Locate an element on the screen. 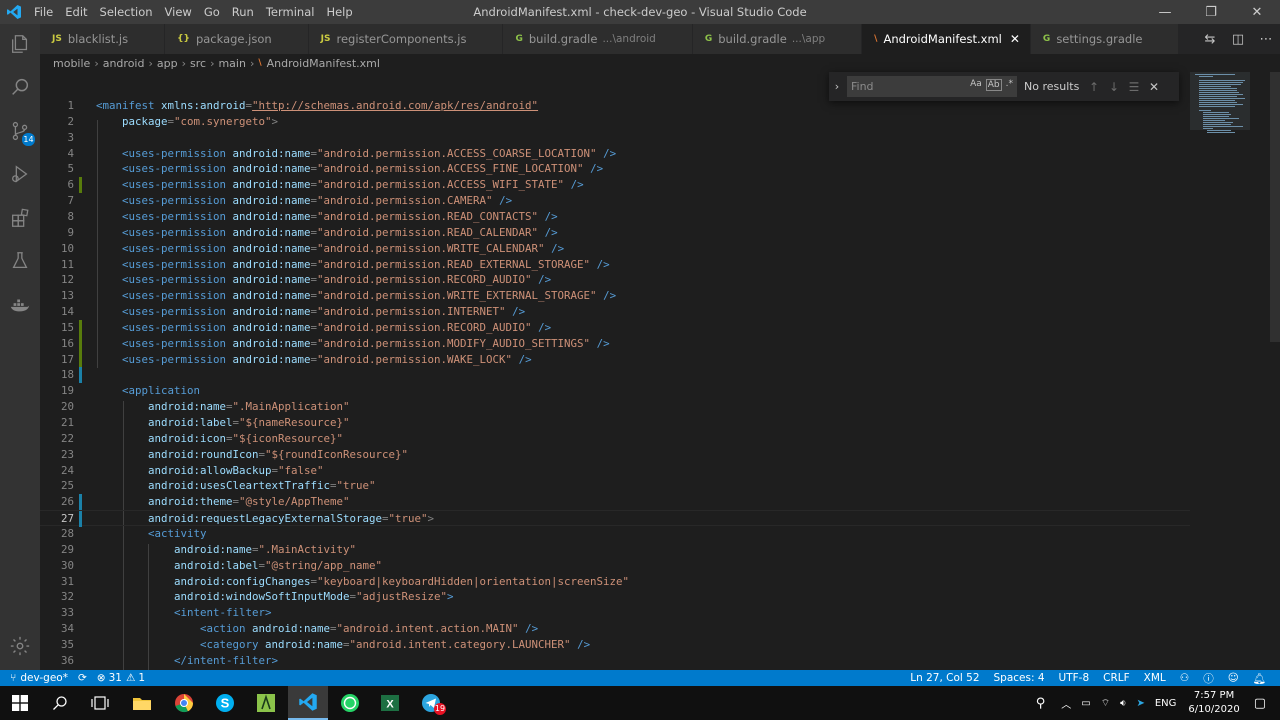 The width and height of the screenshot is (1280, 720). notifications-bell-icon: 🔔︎ is located at coordinates (1259, 678).